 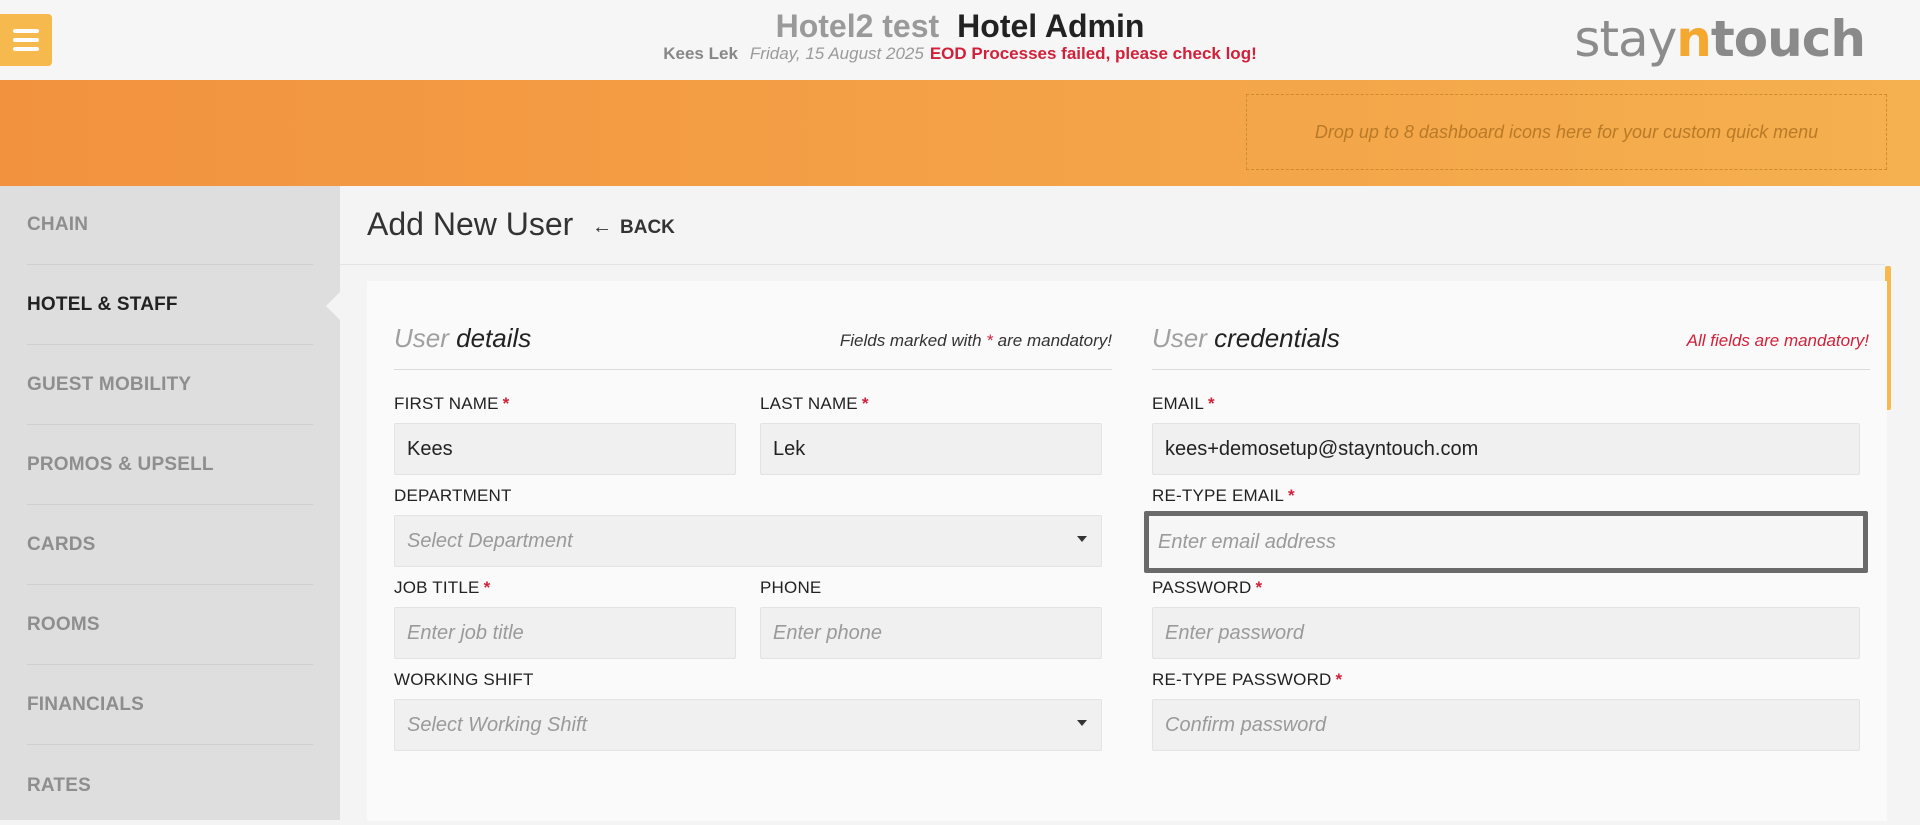 What do you see at coordinates (170, 625) in the screenshot?
I see `sidebar-item-rooms: ROOMS` at bounding box center [170, 625].